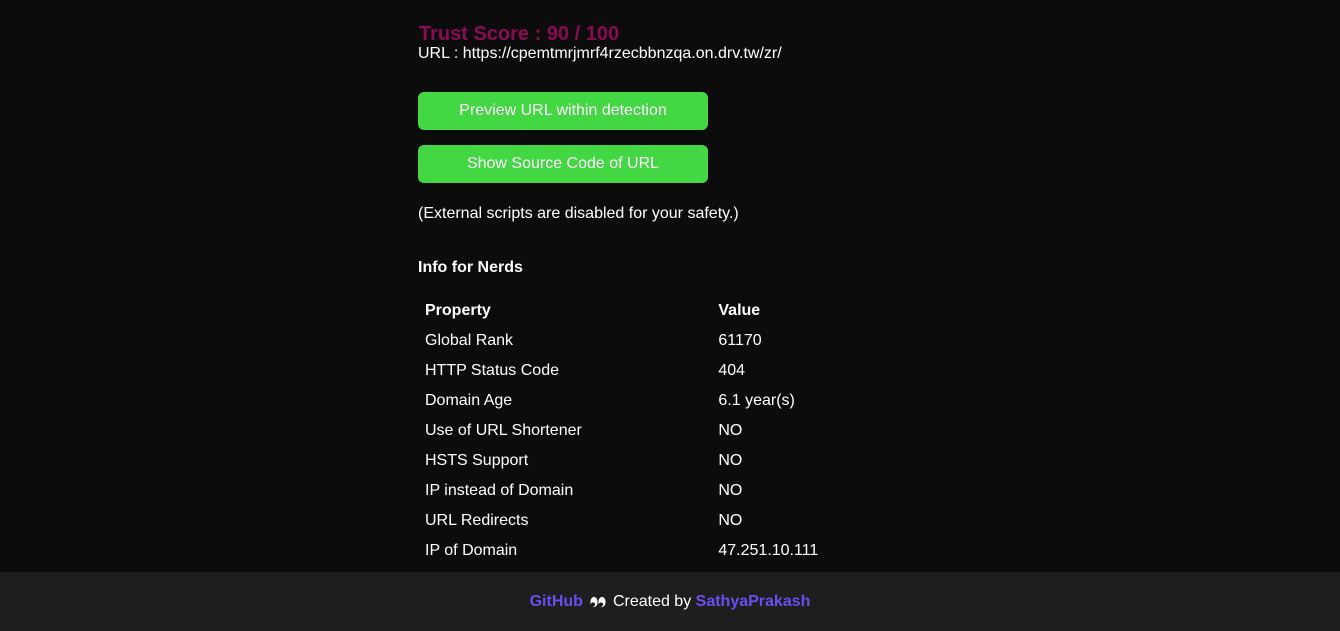 The image size is (1340, 631). Describe the element at coordinates (563, 164) in the screenshot. I see `show-source-button: Show Source Code of URL` at that location.